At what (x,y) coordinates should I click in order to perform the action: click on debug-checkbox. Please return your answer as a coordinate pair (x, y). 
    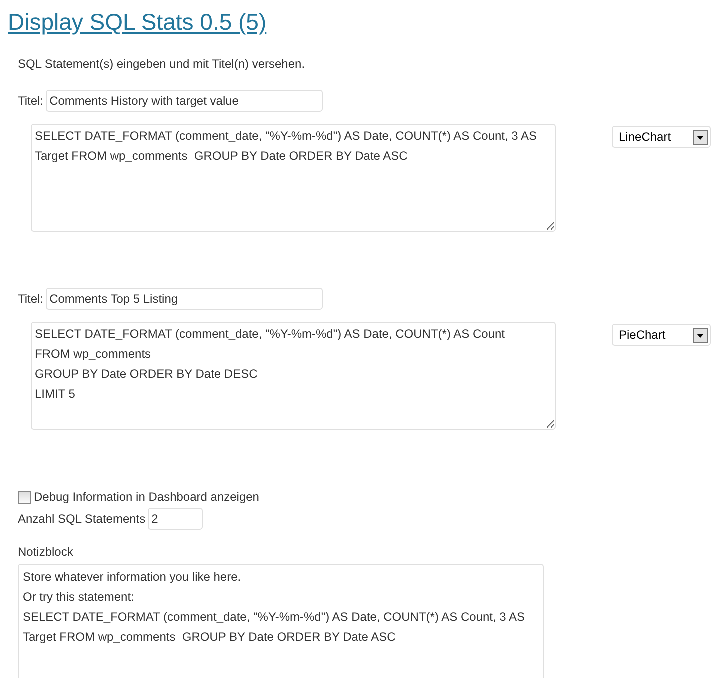
    Looking at the image, I should click on (24, 497).